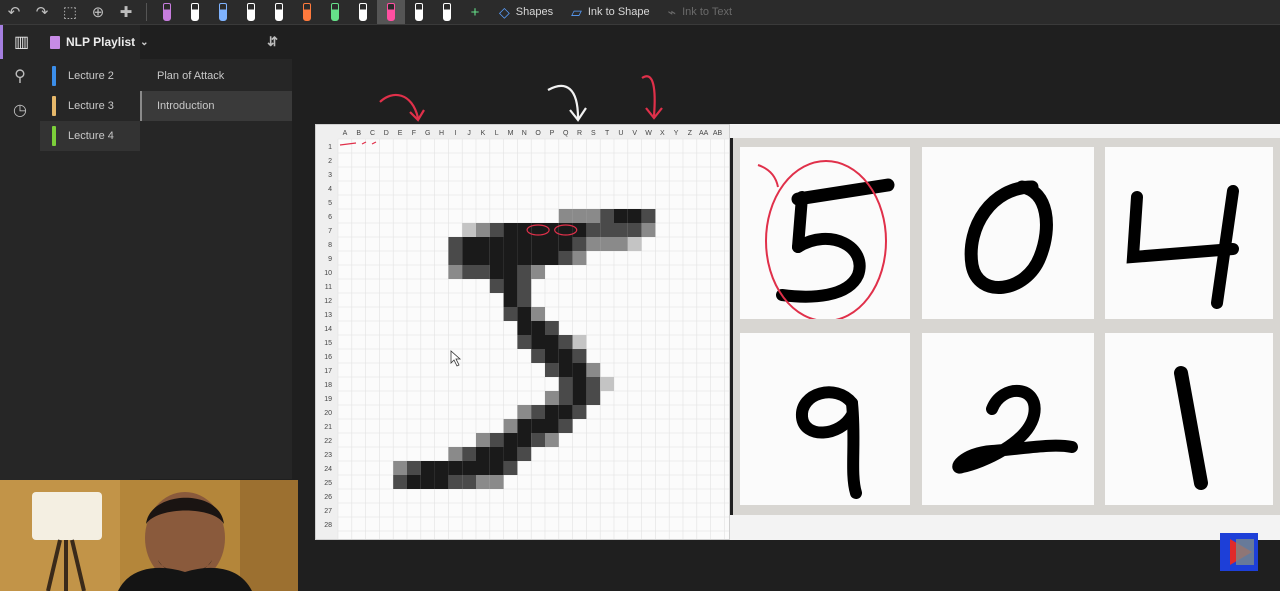 The image size is (1280, 591). What do you see at coordinates (90, 136) in the screenshot?
I see `section-lecture-4: Lecture 4` at bounding box center [90, 136].